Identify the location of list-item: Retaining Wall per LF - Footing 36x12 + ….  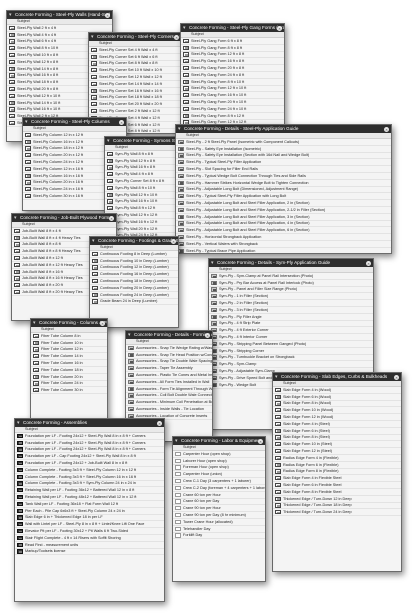
(89, 491).